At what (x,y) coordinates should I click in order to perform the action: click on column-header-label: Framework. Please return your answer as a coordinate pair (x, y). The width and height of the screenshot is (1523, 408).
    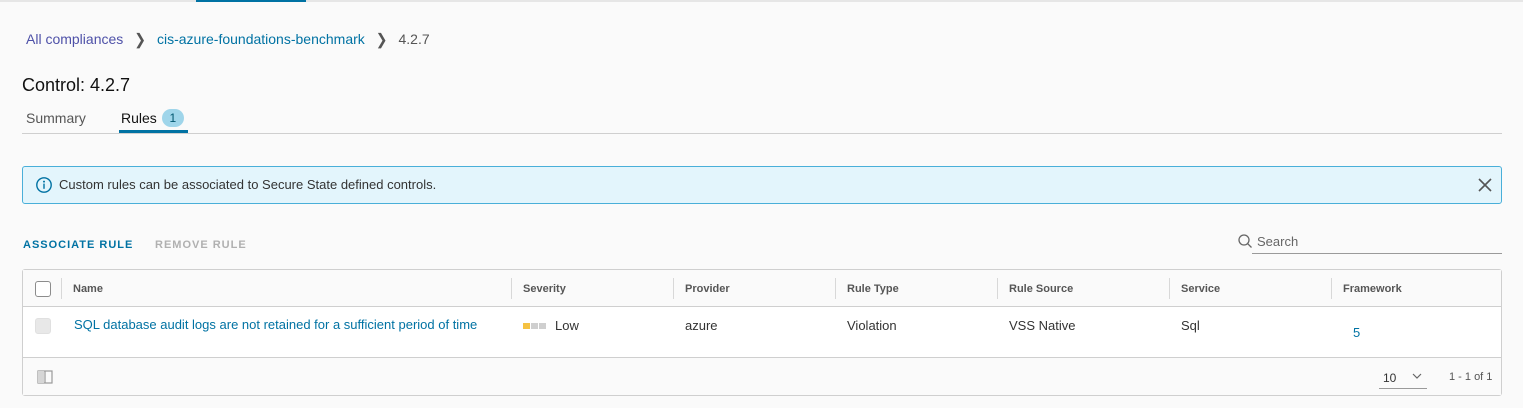
    Looking at the image, I should click on (1372, 288).